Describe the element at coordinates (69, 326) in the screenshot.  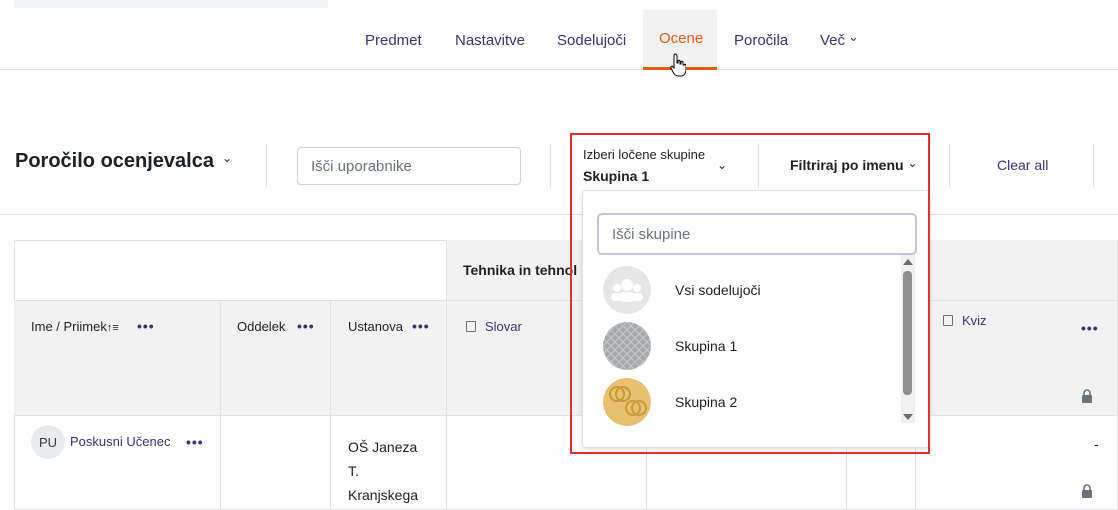
I see `name-column-label: Ime / Priimek` at that location.